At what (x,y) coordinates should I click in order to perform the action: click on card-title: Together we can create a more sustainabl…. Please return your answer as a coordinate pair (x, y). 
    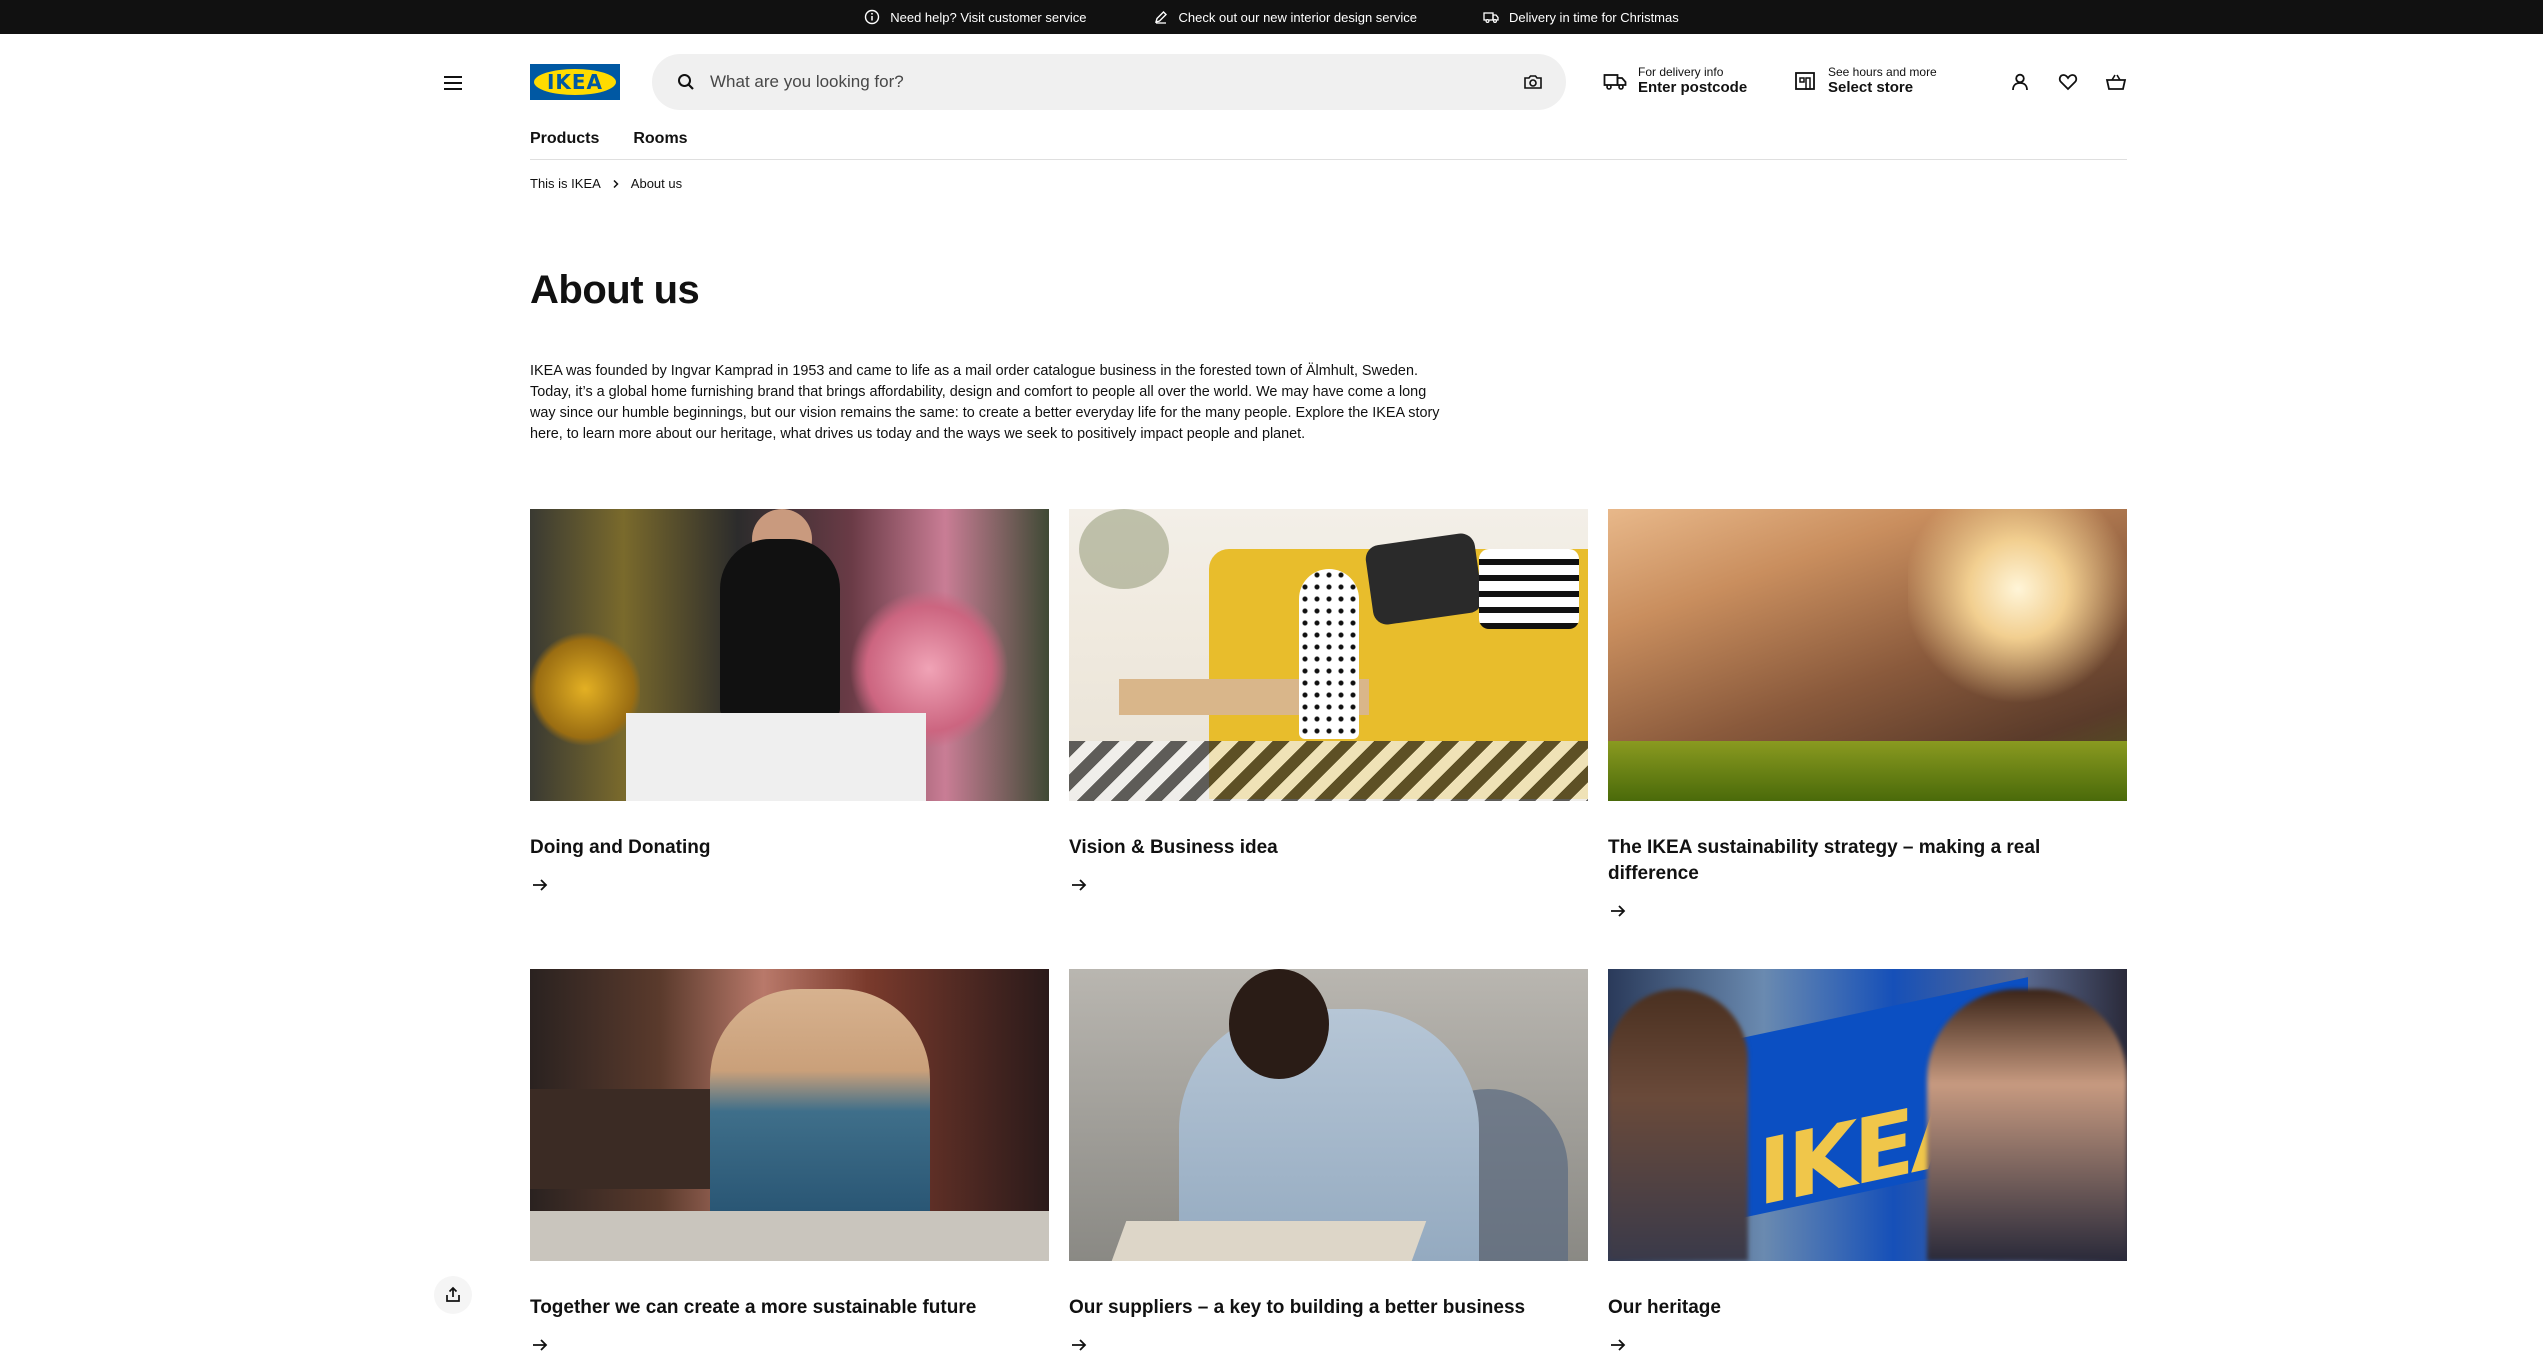
    Looking at the image, I should click on (753, 1307).